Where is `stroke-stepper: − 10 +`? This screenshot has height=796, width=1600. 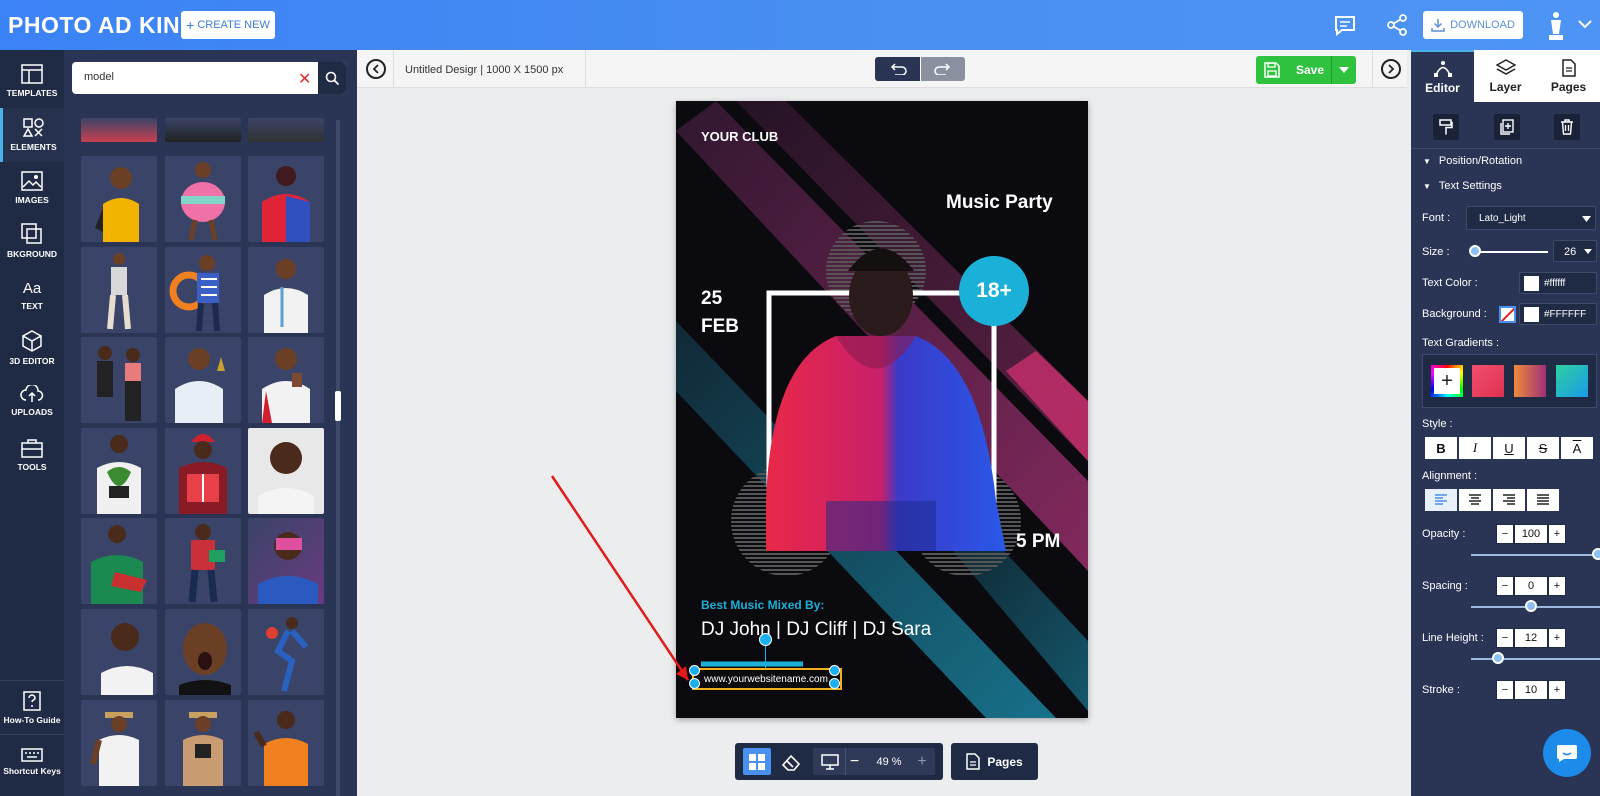 stroke-stepper: − 10 + is located at coordinates (1531, 690).